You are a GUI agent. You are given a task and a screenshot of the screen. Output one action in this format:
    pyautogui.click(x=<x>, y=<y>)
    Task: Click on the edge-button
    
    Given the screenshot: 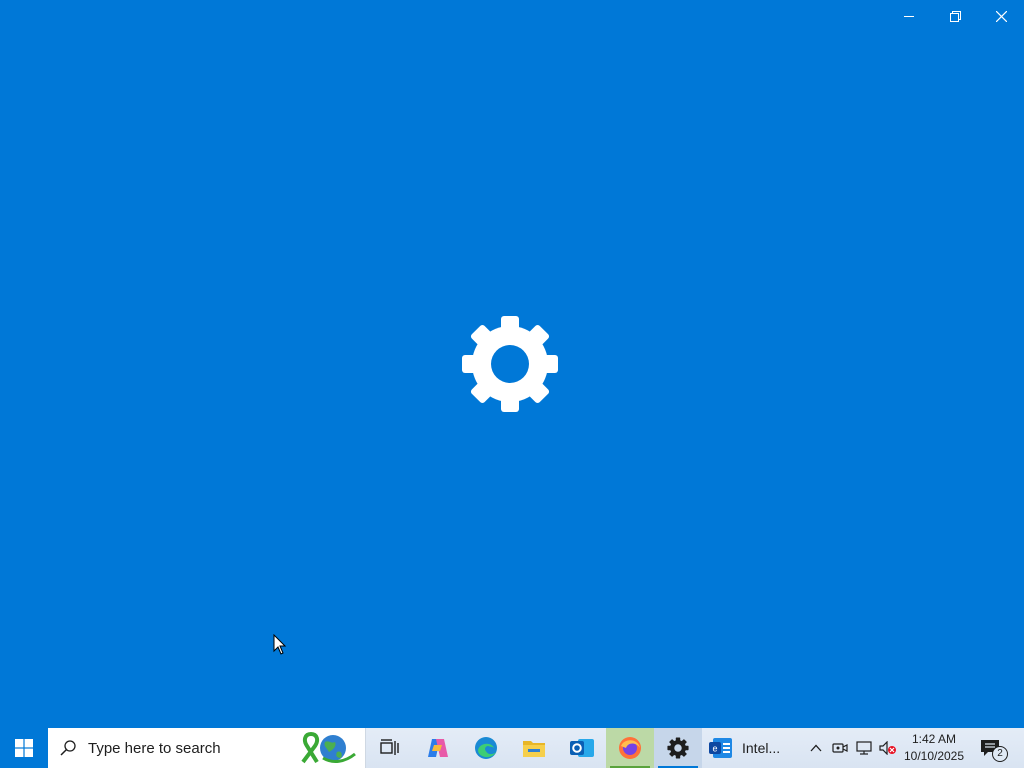 What is the action you would take?
    pyautogui.click(x=486, y=748)
    